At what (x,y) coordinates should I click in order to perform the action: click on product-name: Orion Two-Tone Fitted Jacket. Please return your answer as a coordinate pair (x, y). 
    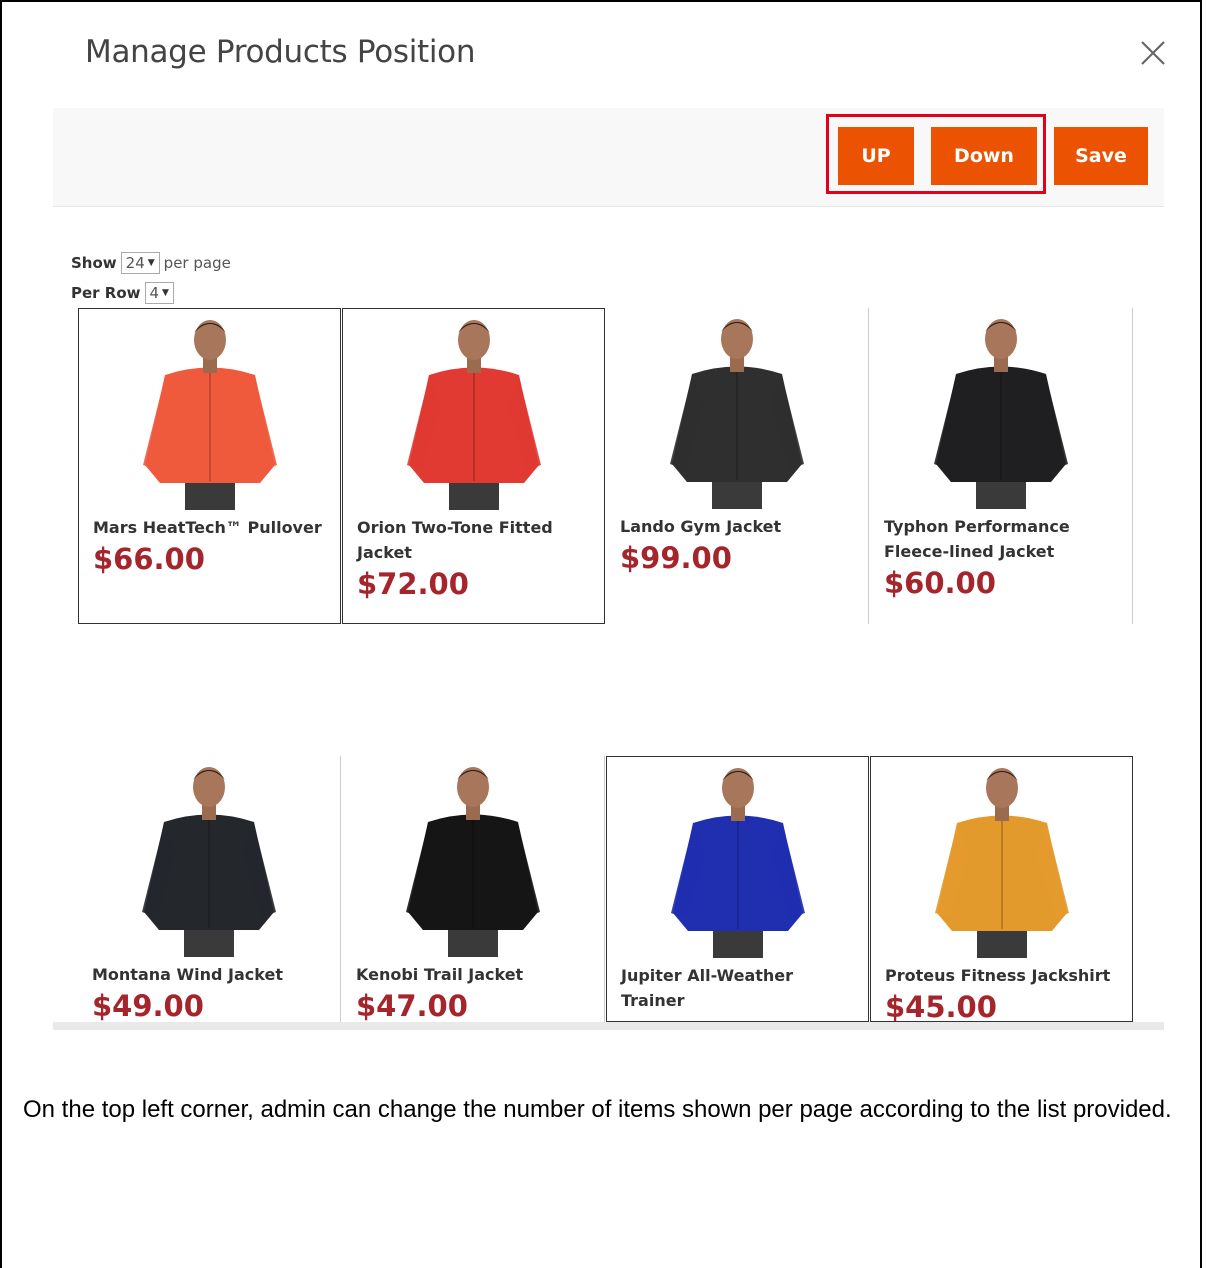
    Looking at the image, I should click on (455, 540).